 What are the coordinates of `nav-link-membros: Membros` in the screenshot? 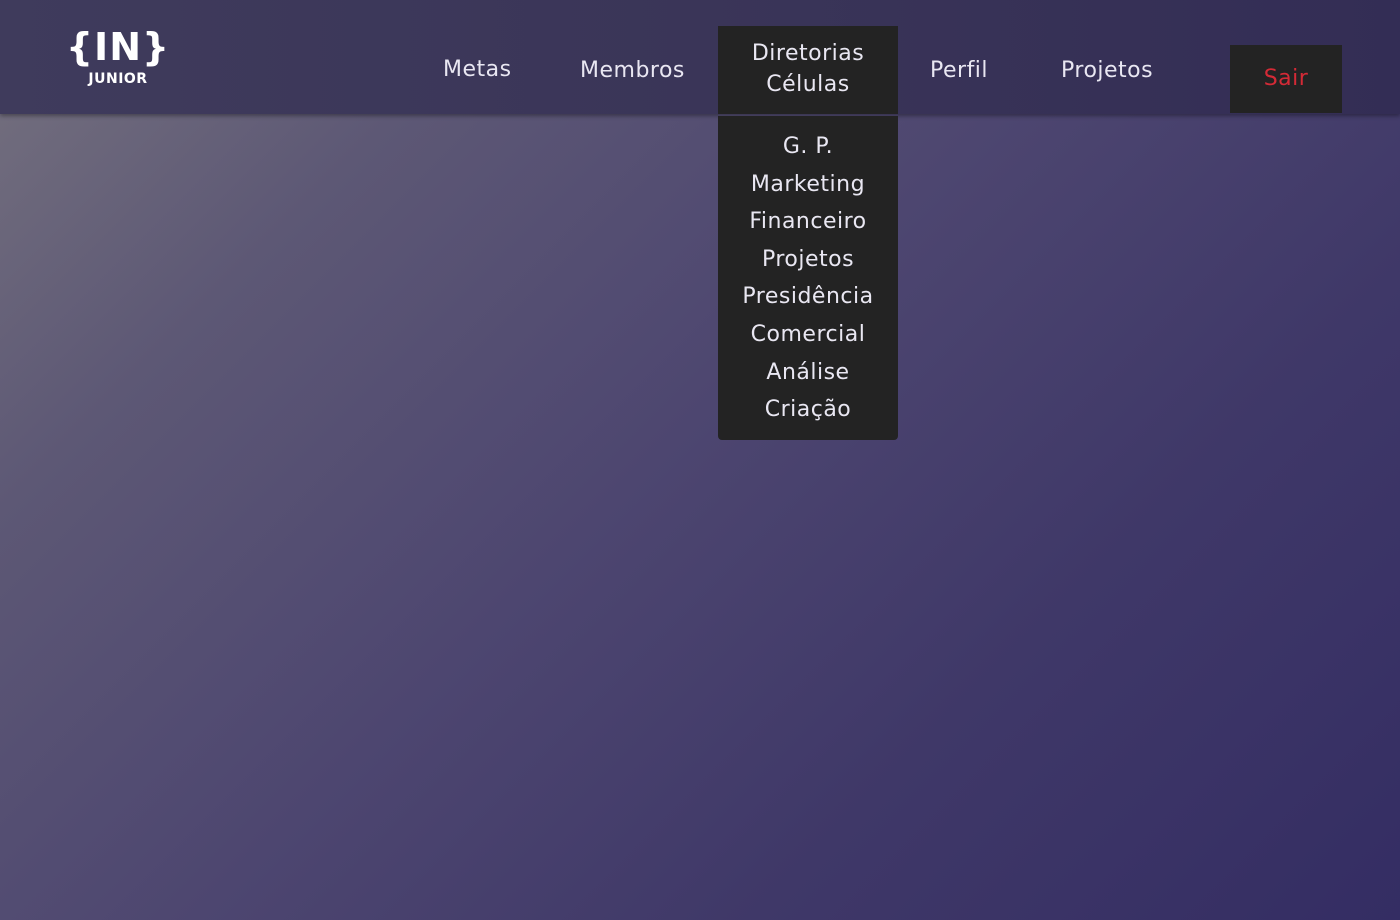 It's located at (632, 71).